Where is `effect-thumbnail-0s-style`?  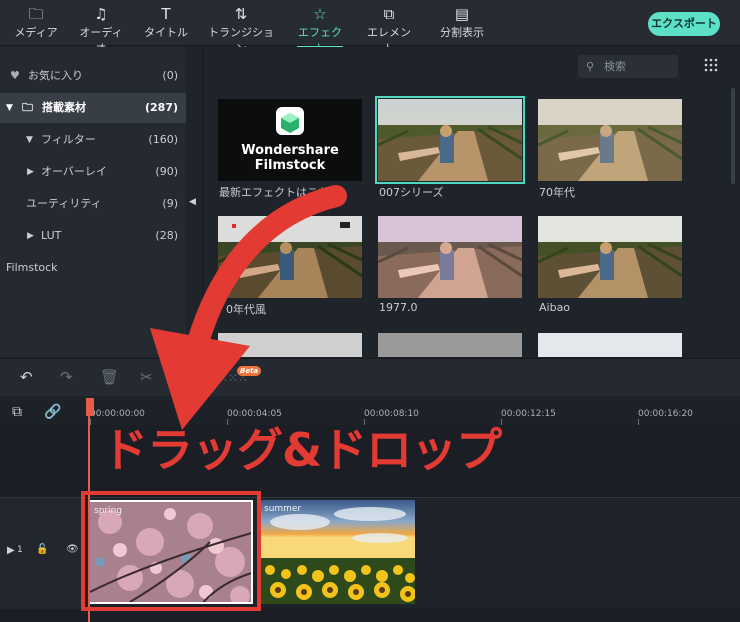 effect-thumbnail-0s-style is located at coordinates (290, 257).